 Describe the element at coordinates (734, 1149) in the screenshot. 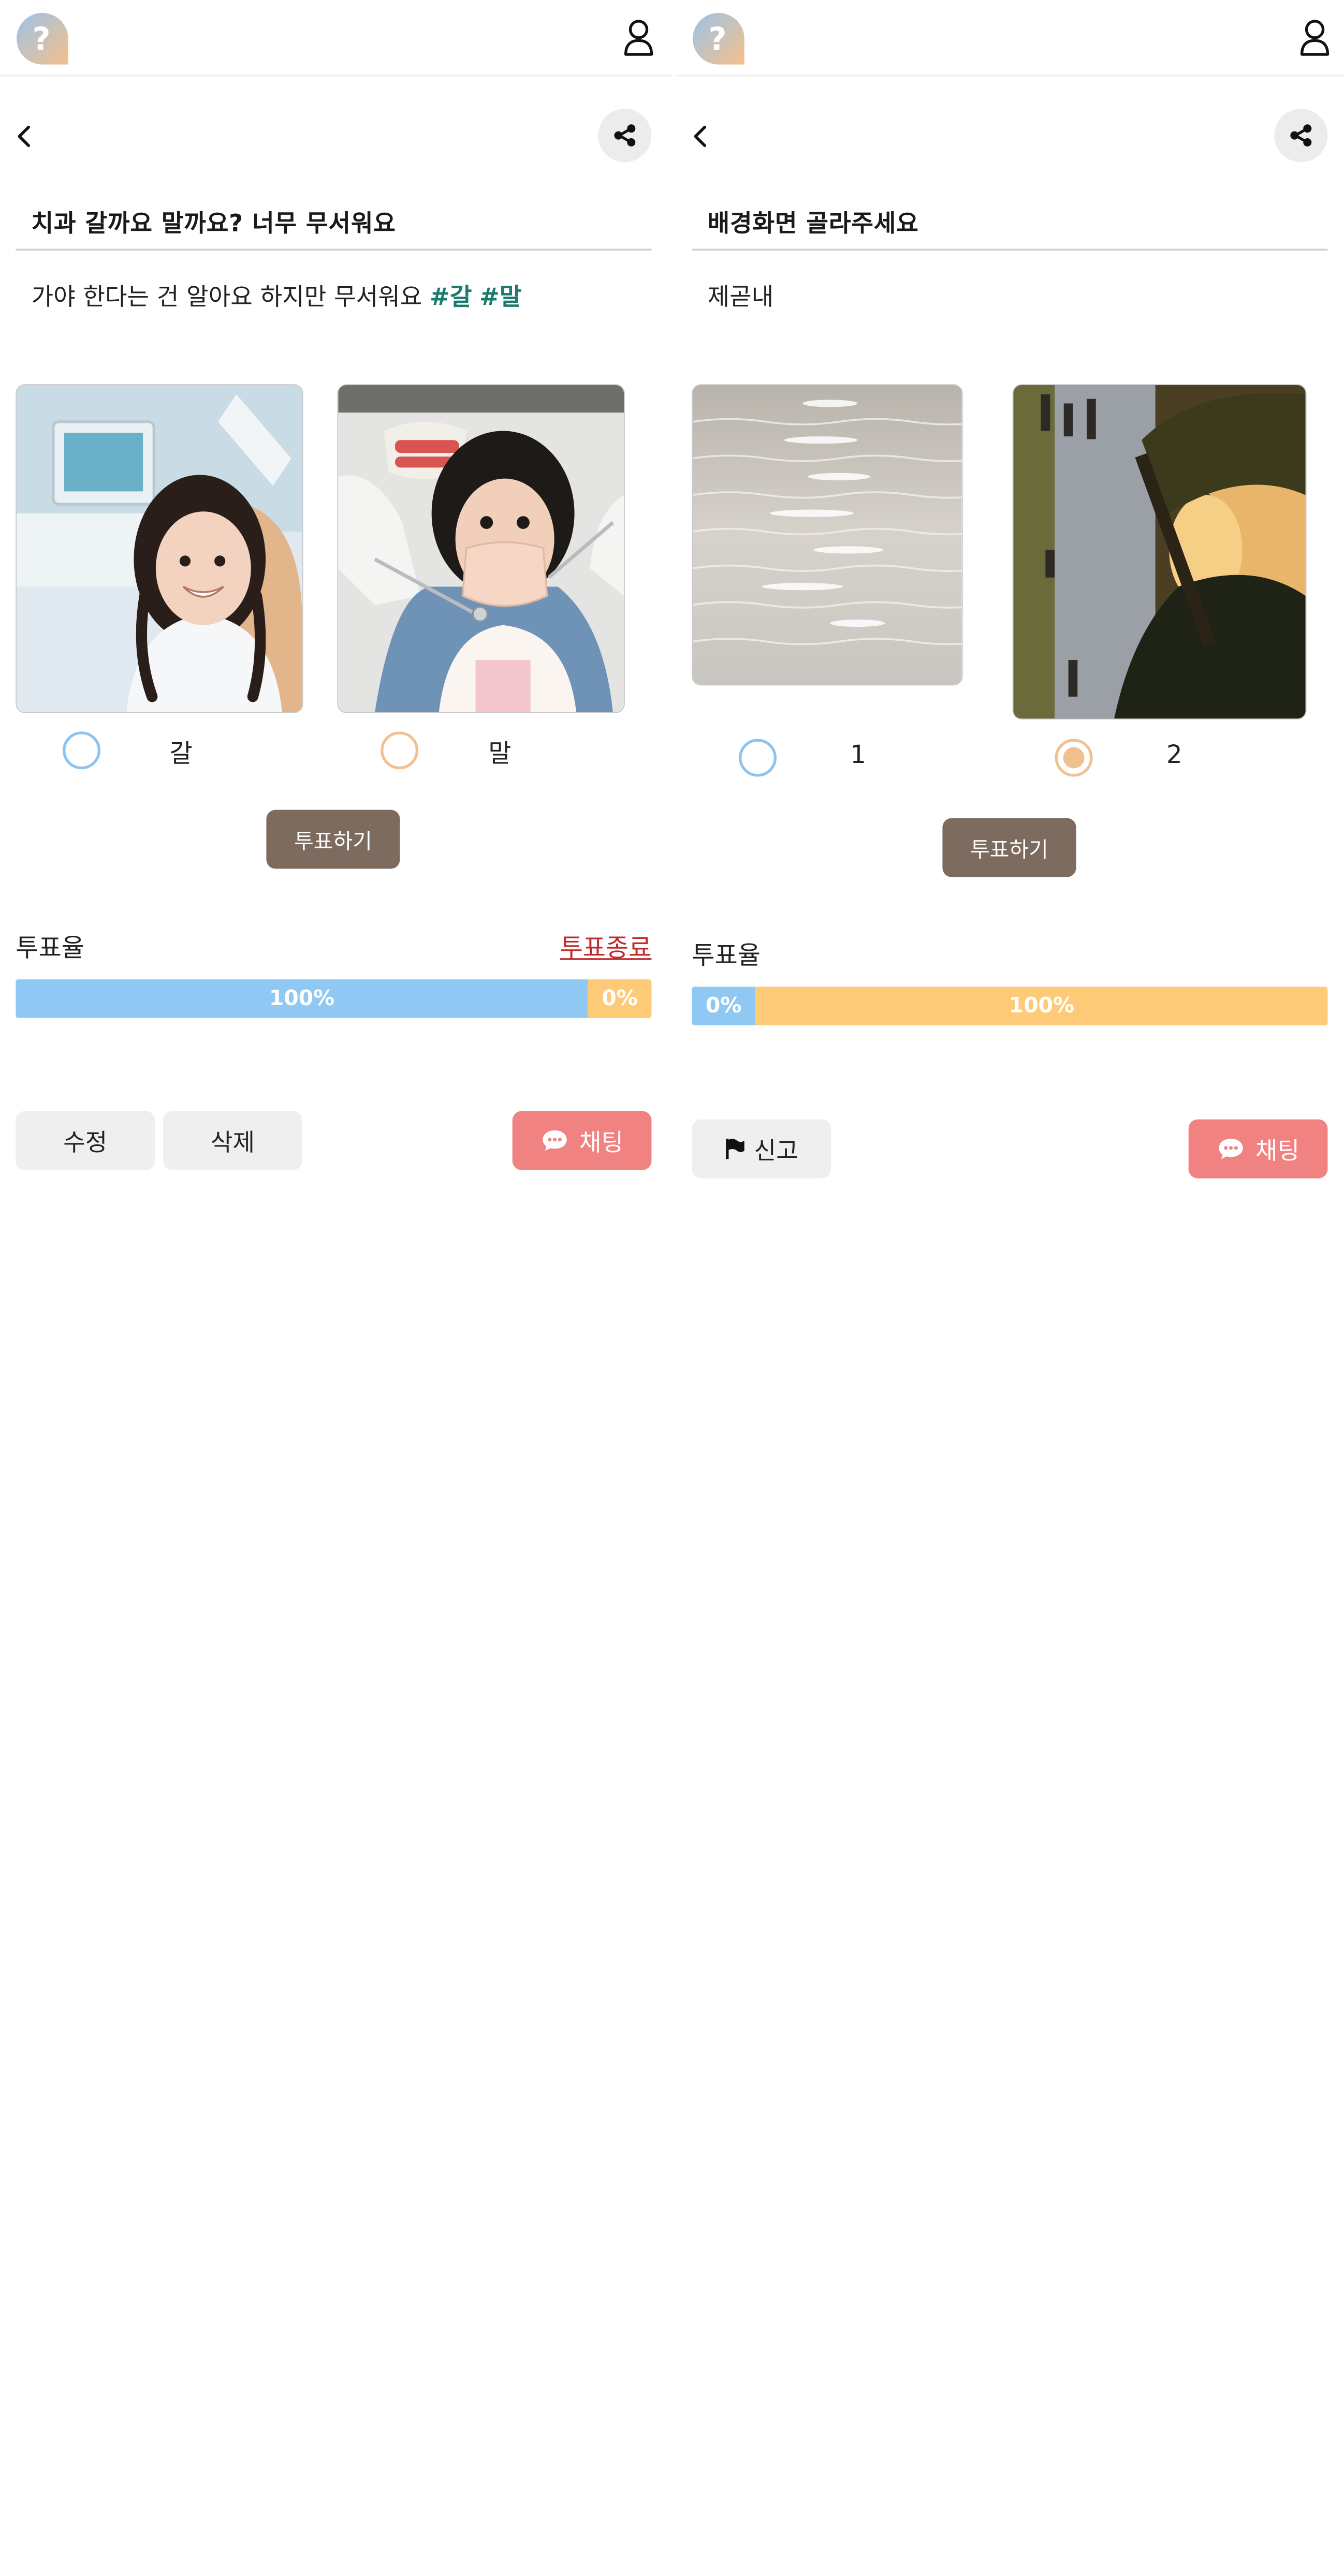

I see `flag-icon` at that location.